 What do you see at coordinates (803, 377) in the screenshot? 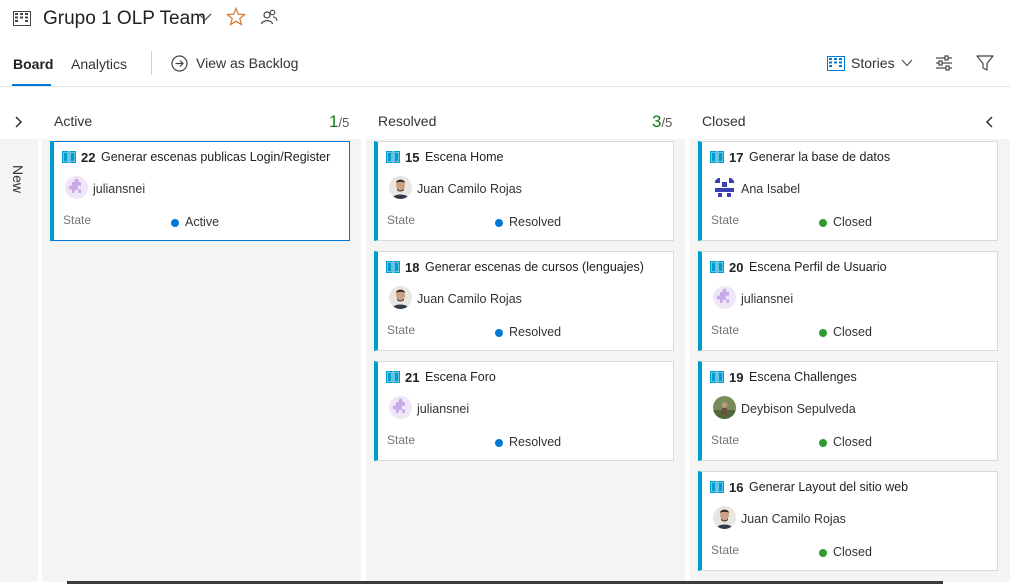
I see `work-item-title: Escena Challenges` at bounding box center [803, 377].